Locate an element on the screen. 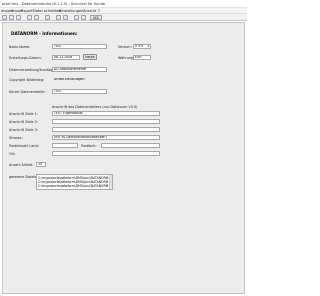  export-icon is located at coordinates (36, 17).